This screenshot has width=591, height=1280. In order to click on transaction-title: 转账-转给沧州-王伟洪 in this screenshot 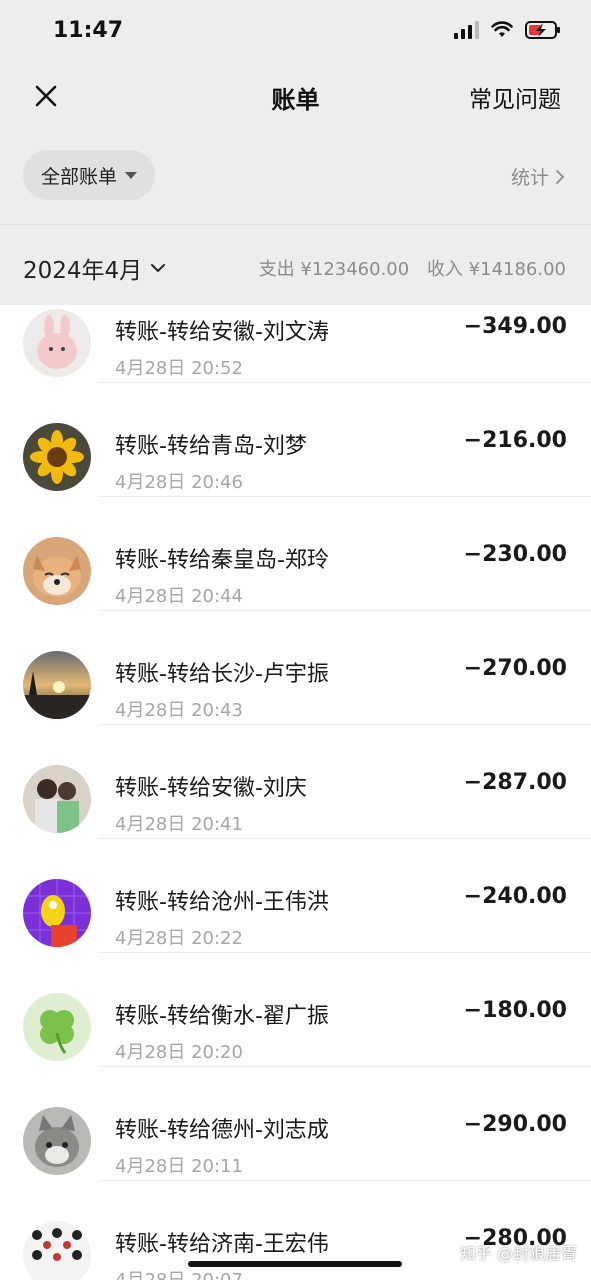, I will do `click(222, 902)`.